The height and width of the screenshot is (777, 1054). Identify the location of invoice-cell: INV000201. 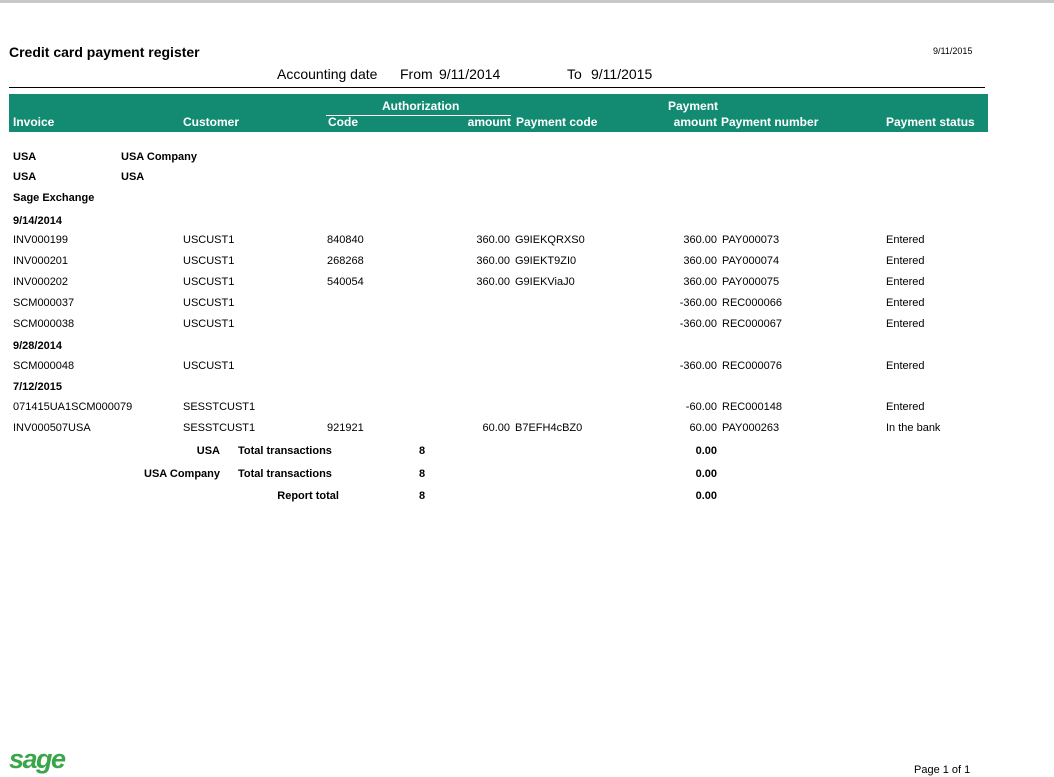
(41, 261).